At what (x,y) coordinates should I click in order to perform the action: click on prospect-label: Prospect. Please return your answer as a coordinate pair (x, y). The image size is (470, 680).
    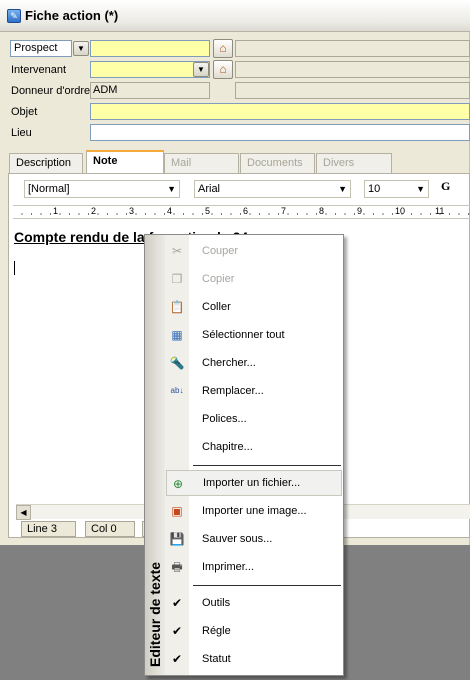
    Looking at the image, I should click on (36, 48).